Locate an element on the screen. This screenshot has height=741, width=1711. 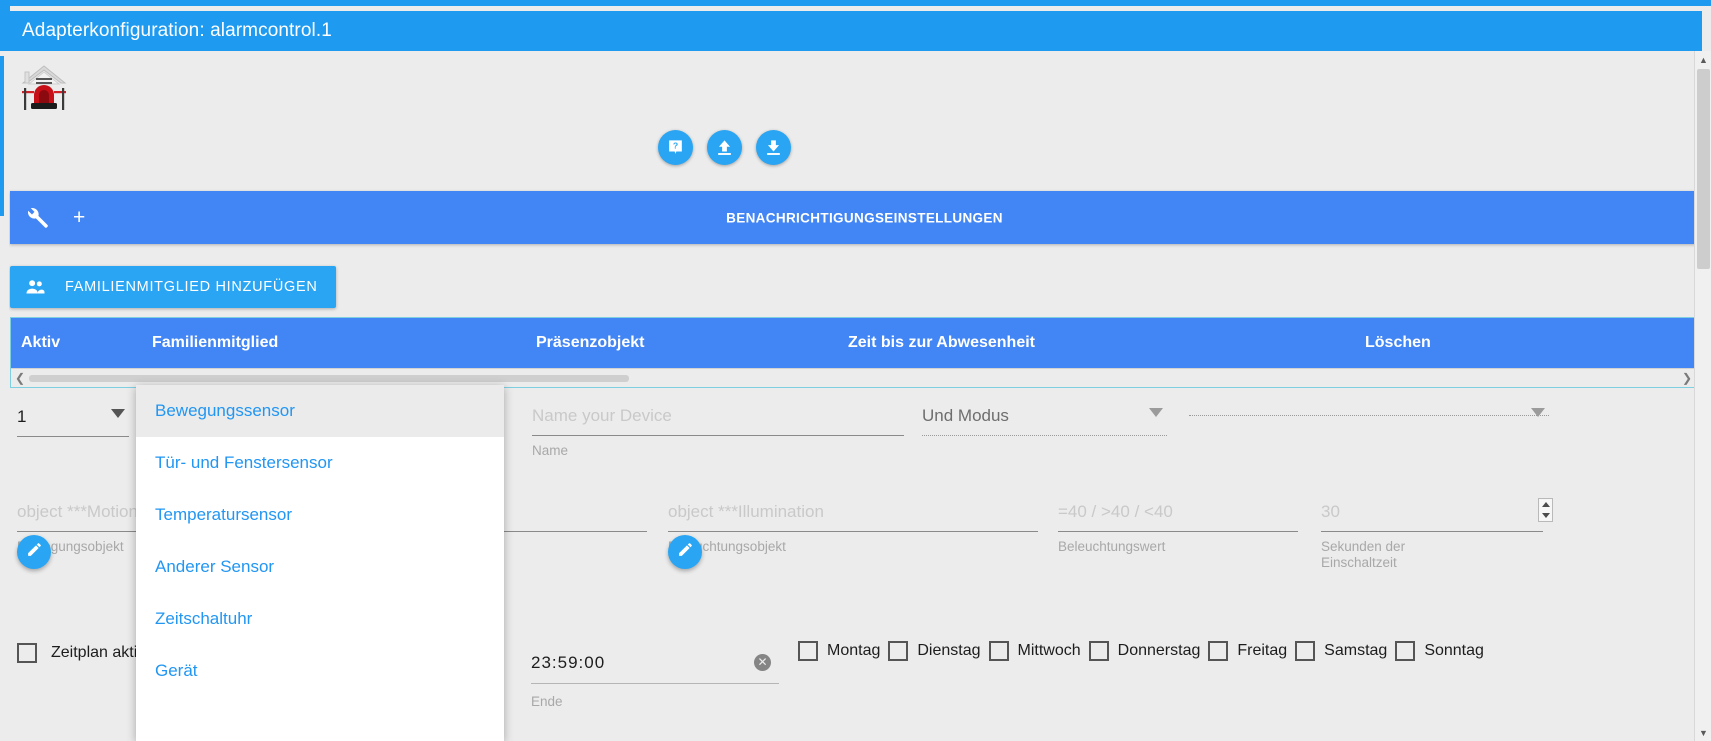
illumination-object-edit-button is located at coordinates (685, 552).